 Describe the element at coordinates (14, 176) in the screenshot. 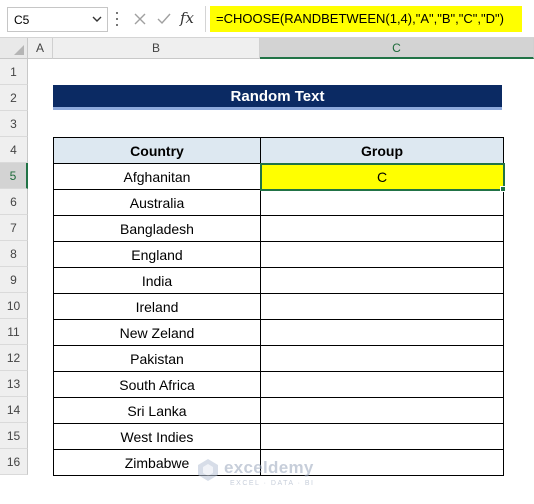

I see `row-header-5: 5` at that location.